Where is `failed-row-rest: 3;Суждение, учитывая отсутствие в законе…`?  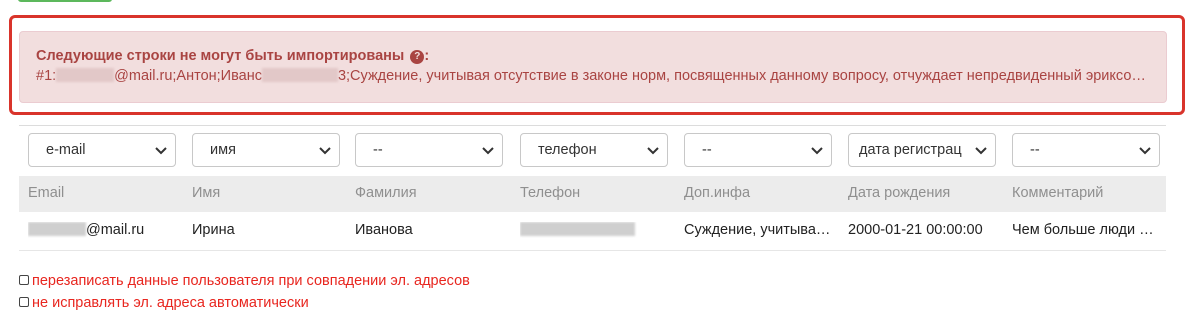 failed-row-rest: 3;Суждение, учитывая отсутствие в законе… is located at coordinates (743, 76).